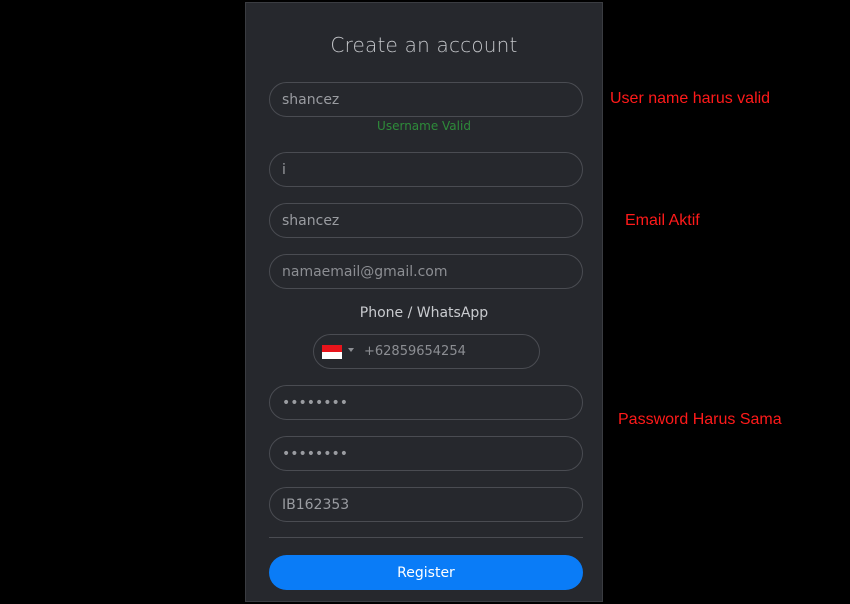  I want to click on username-valid-hint: Username Valid, so click(424, 126).